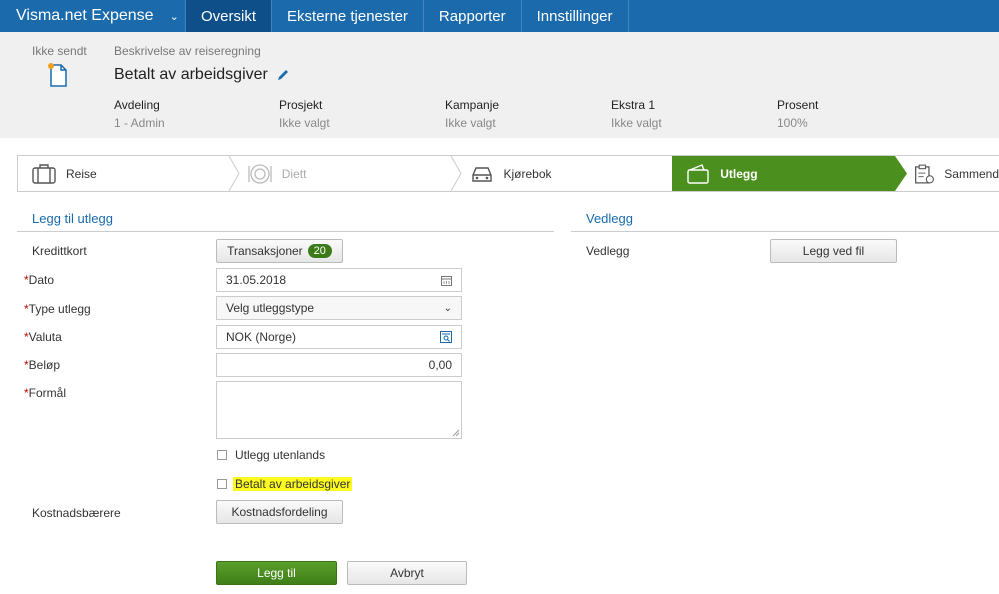  I want to click on step-label: Reise, so click(81, 173).